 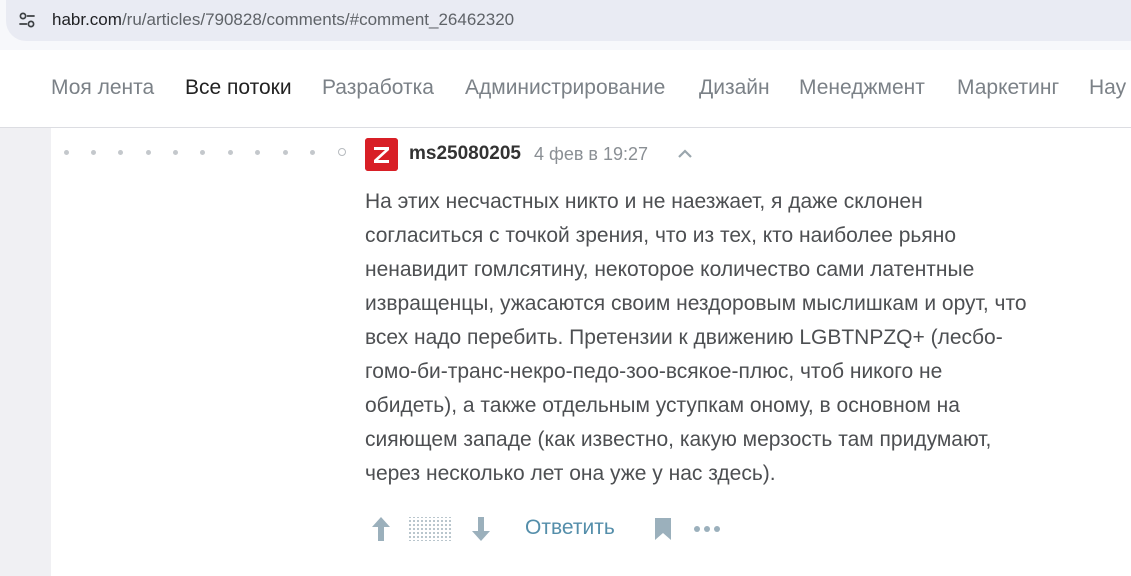 I want to click on chevron-up-icon, so click(x=685, y=154).